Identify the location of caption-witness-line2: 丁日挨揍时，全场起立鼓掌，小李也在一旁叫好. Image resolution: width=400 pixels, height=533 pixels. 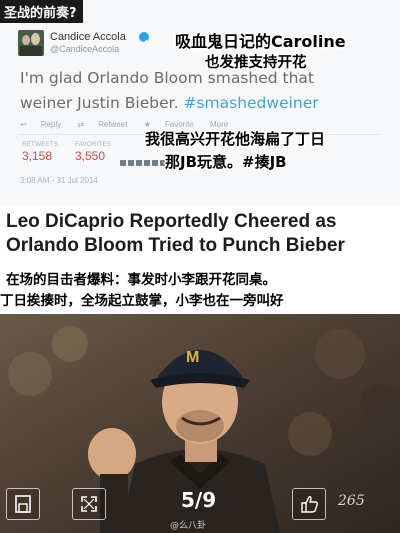
(142, 301).